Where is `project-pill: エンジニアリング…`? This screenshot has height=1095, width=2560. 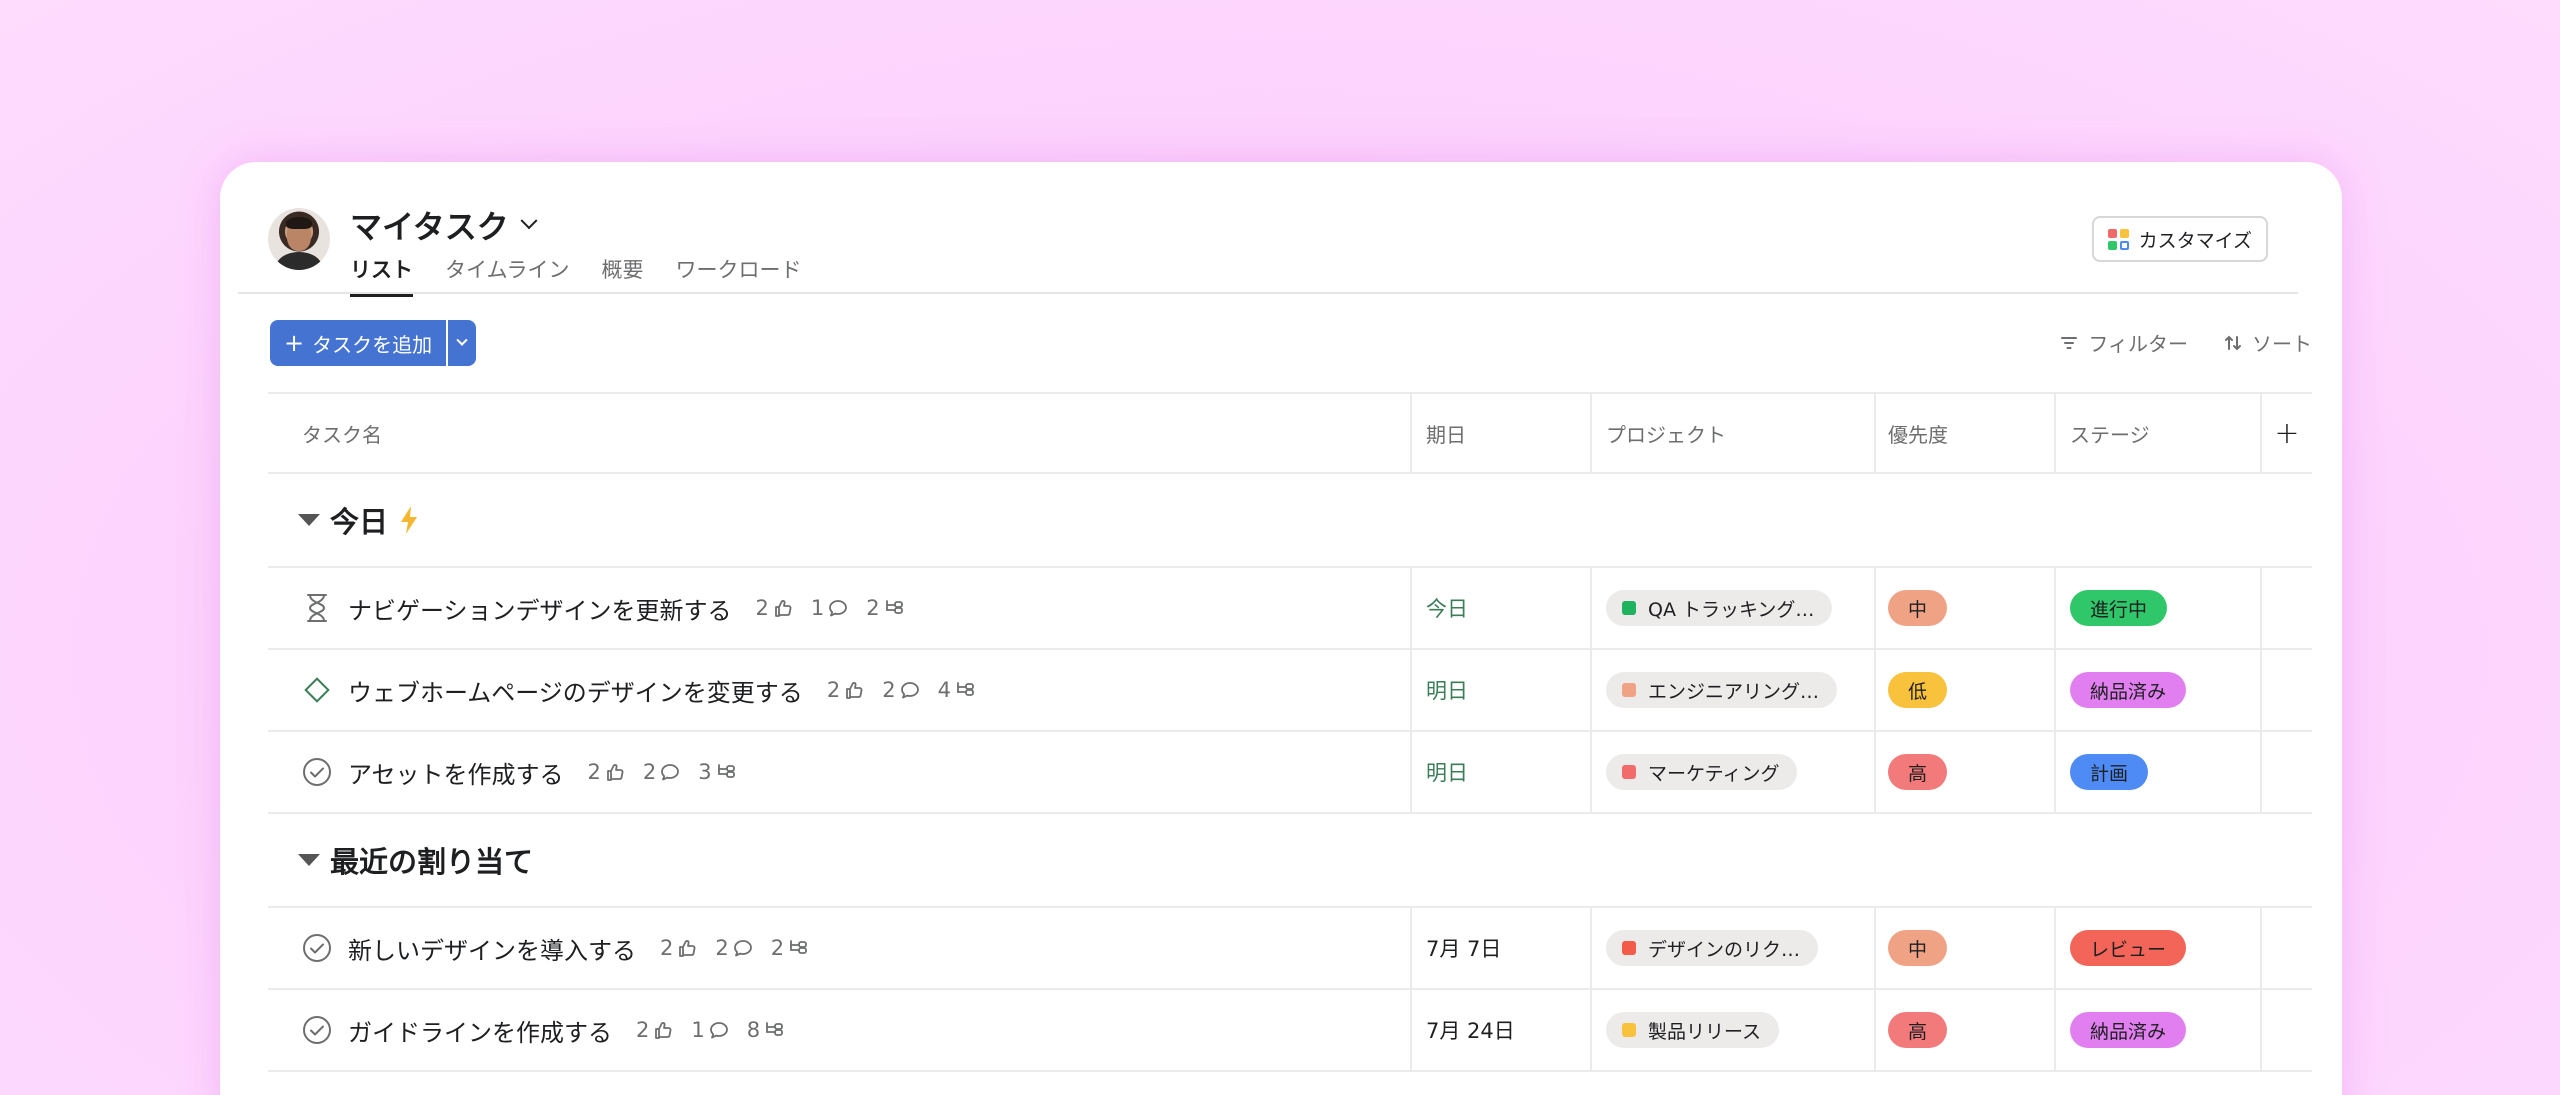 project-pill: エンジニアリング… is located at coordinates (1722, 690).